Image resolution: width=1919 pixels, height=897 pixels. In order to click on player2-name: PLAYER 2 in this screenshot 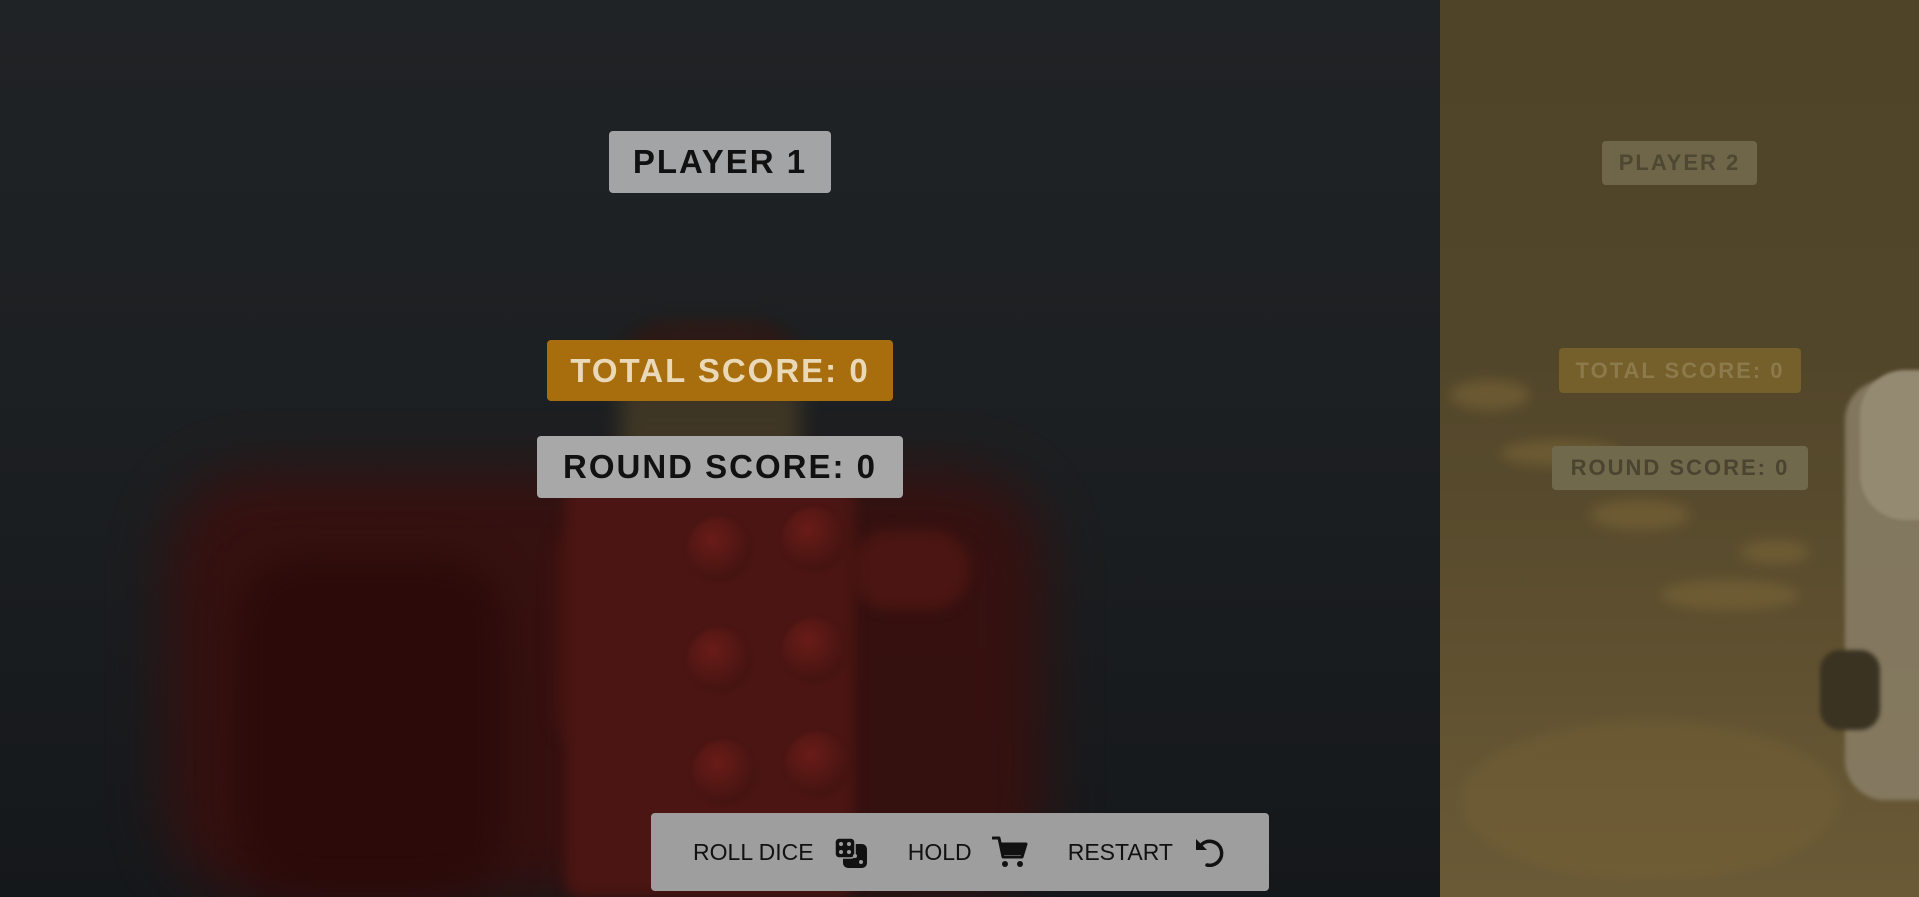, I will do `click(1679, 163)`.